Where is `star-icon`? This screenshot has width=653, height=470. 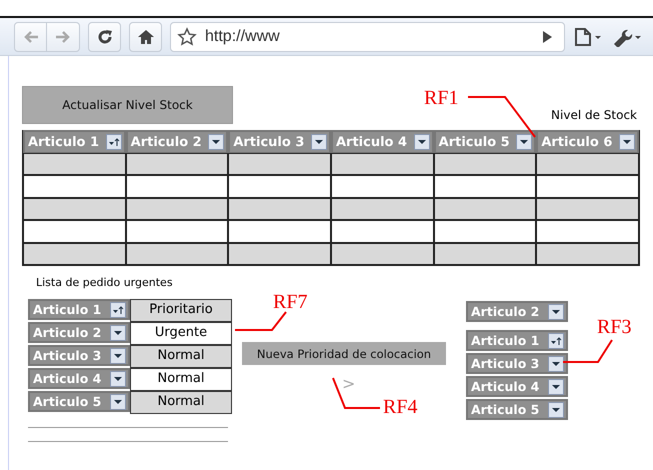
star-icon is located at coordinates (187, 36).